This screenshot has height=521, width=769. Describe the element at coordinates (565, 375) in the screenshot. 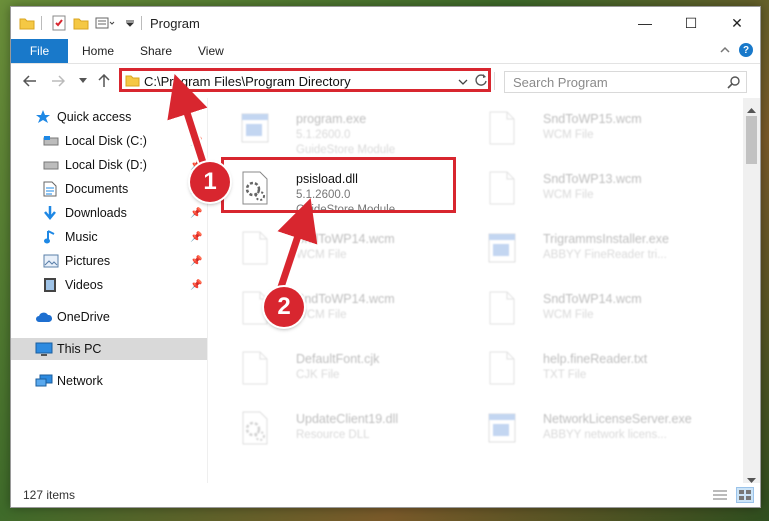

I see `file-detail: TXT File` at that location.